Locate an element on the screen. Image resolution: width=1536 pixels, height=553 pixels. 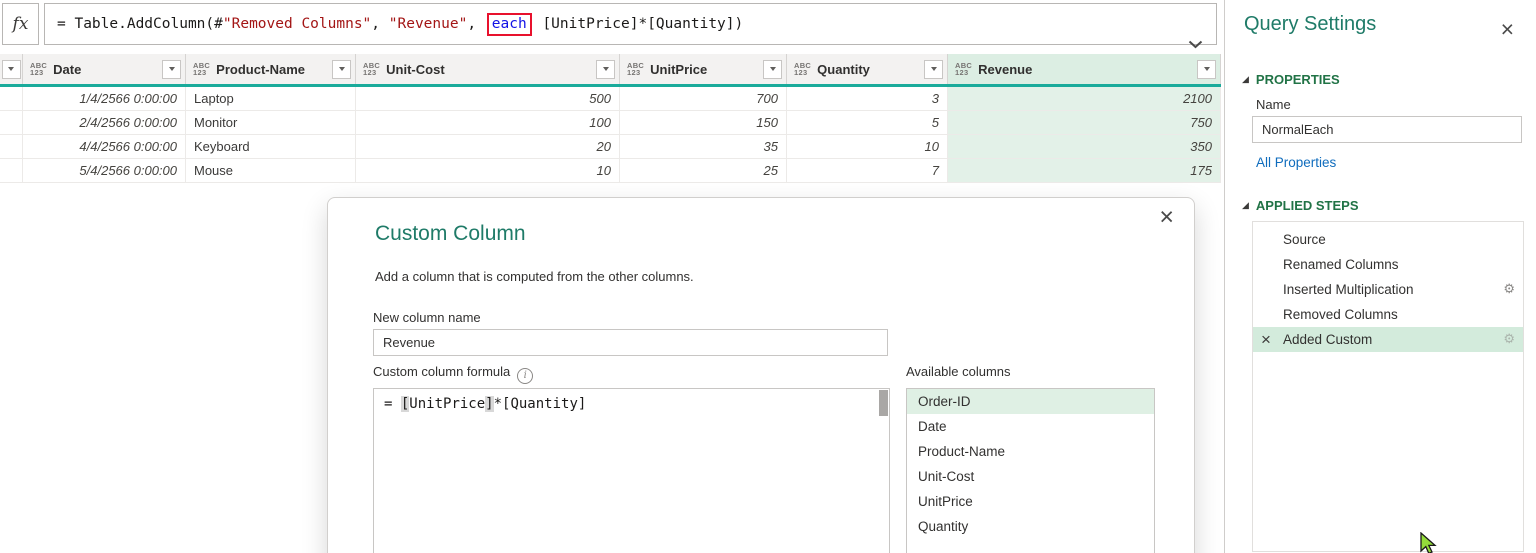
table-row: 5/4/2566 0:00:00 Mouse 10 25 7 175 is located at coordinates (610, 171).